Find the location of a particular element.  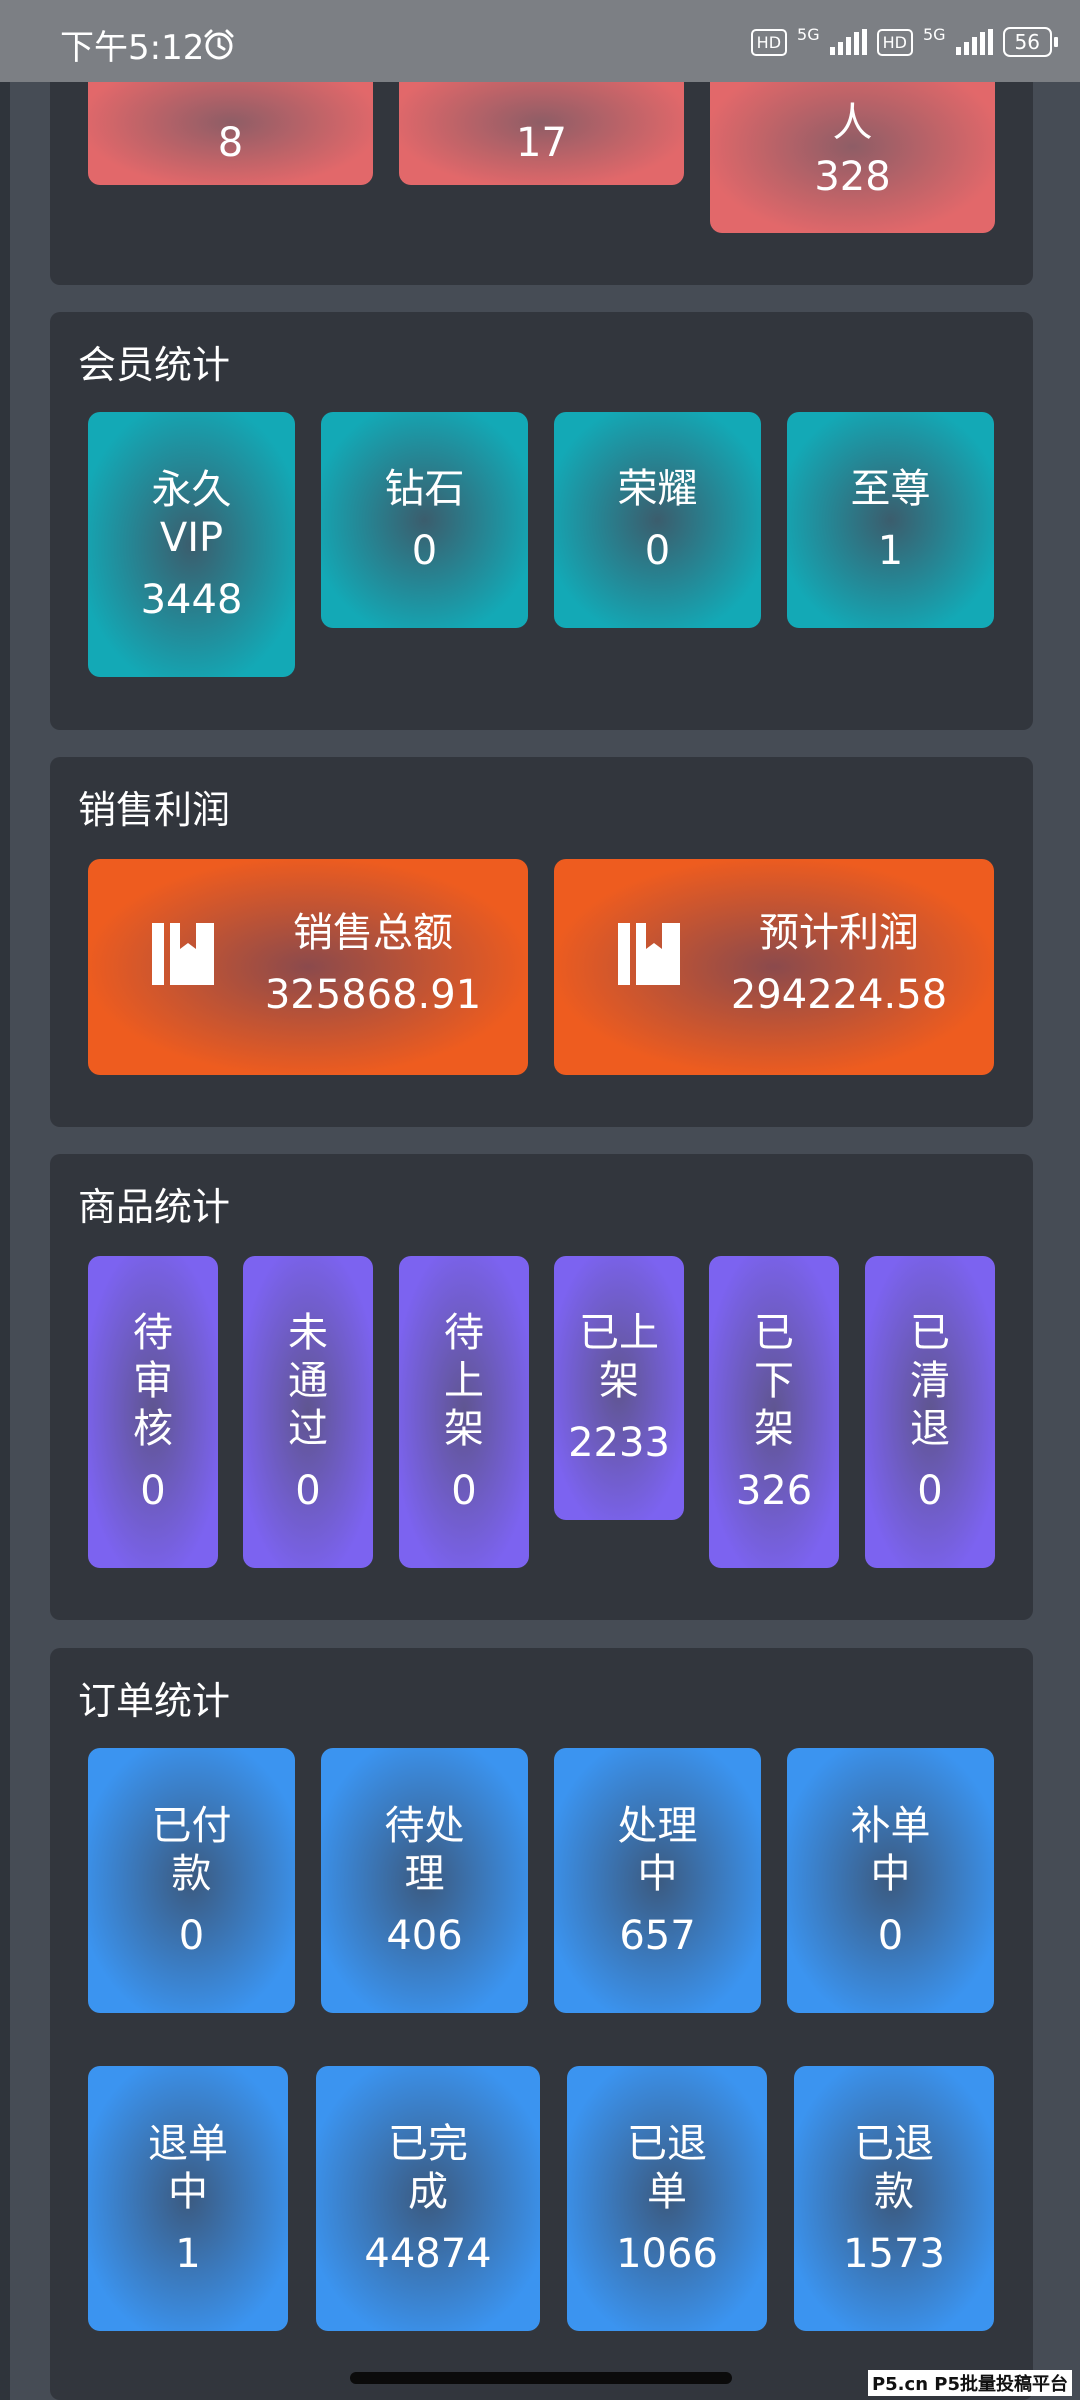

battery-icon: 56 is located at coordinates (1030, 42).